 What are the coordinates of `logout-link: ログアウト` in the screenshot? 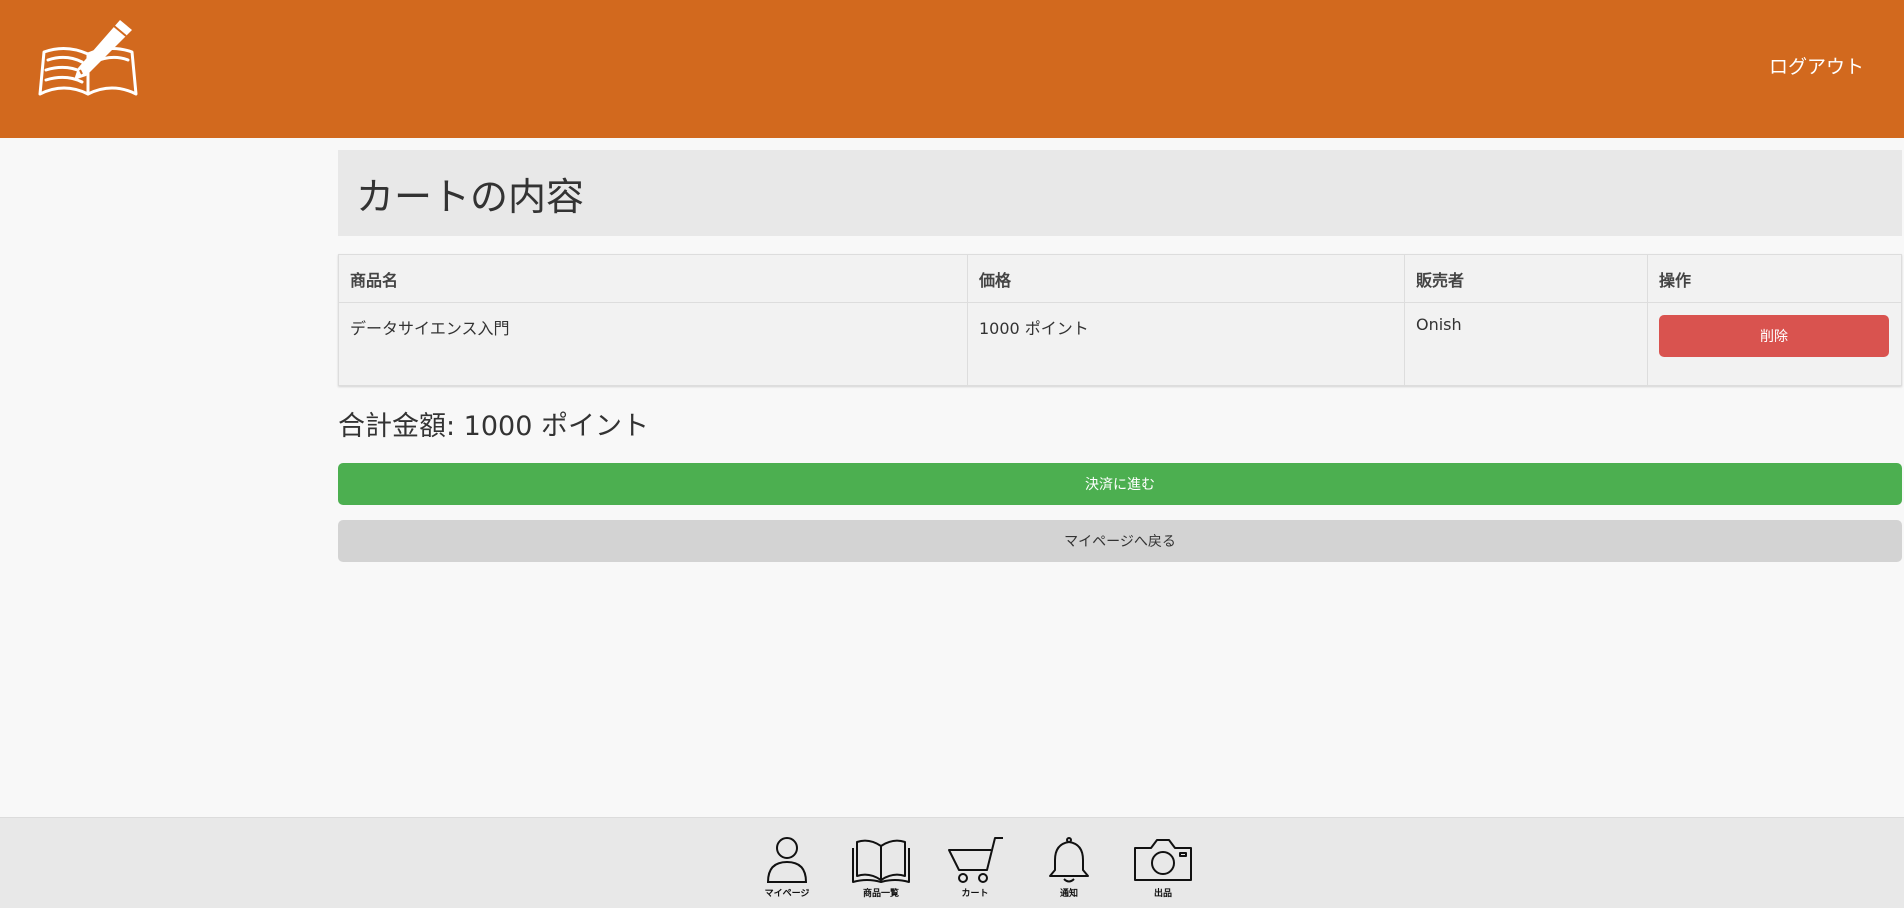 It's located at (1816, 65).